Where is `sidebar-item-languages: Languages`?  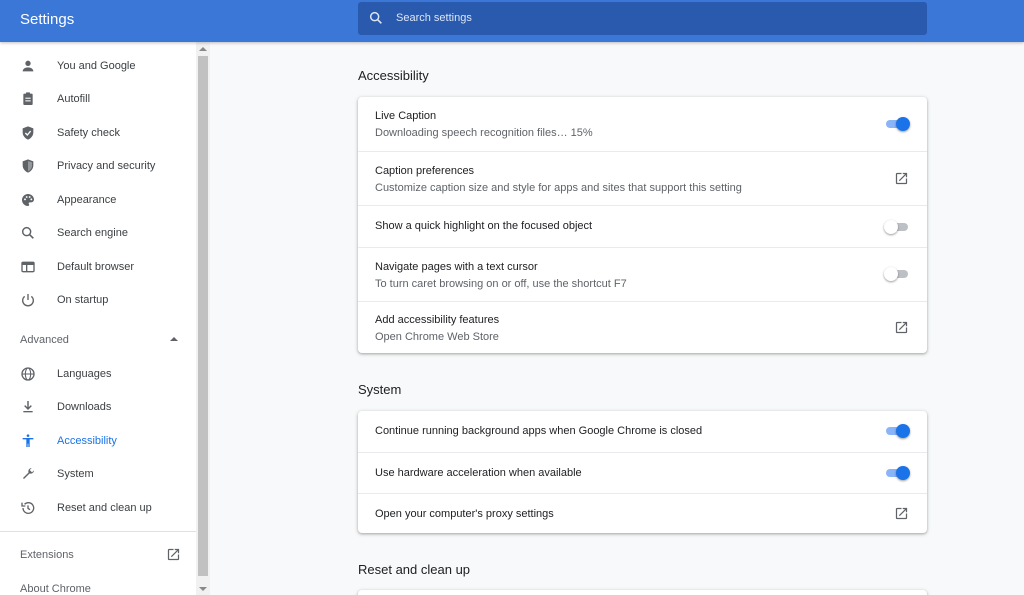 sidebar-item-languages: Languages is located at coordinates (98, 374).